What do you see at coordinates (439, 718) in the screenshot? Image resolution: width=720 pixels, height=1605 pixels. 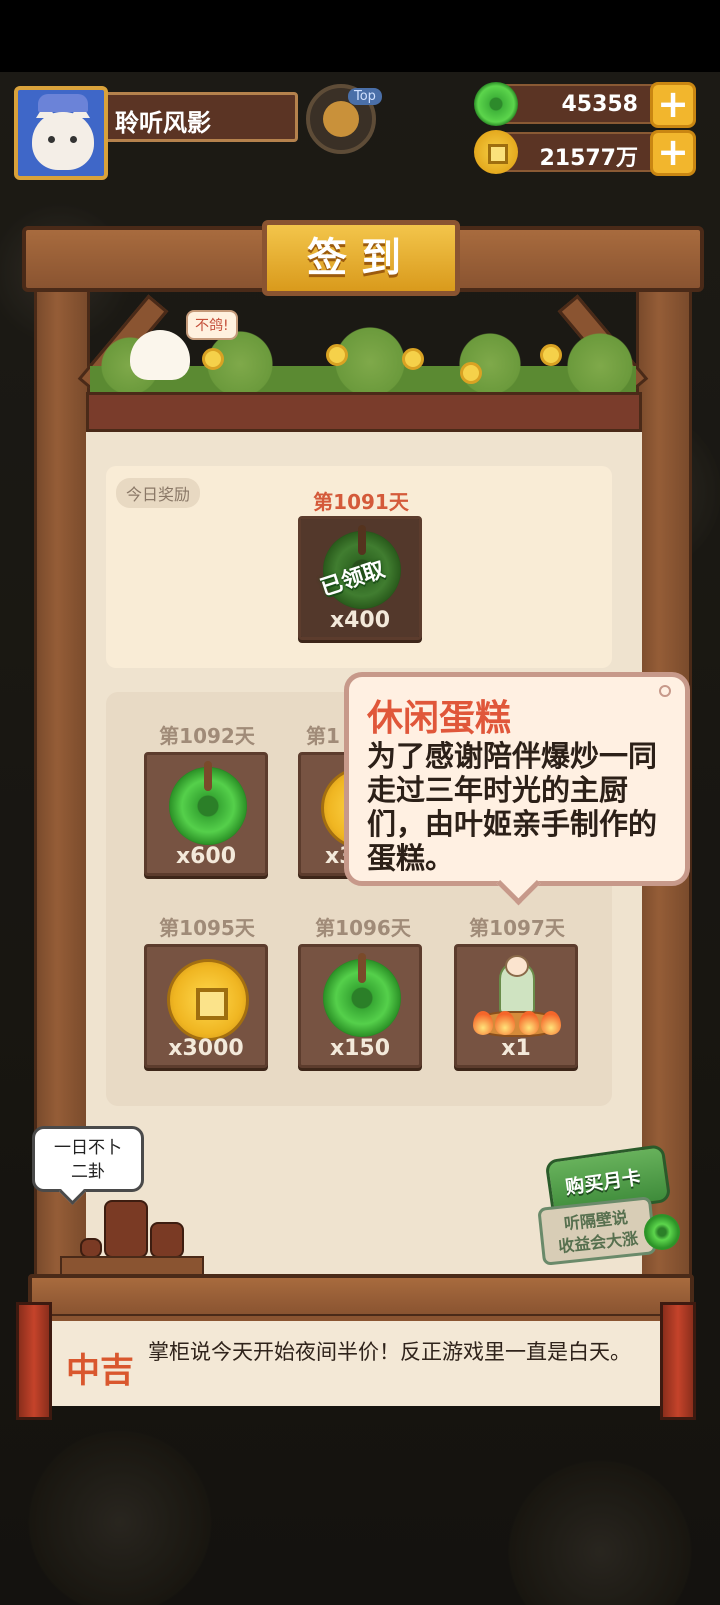 I see `tooltip-title: 休闲蛋糕` at bounding box center [439, 718].